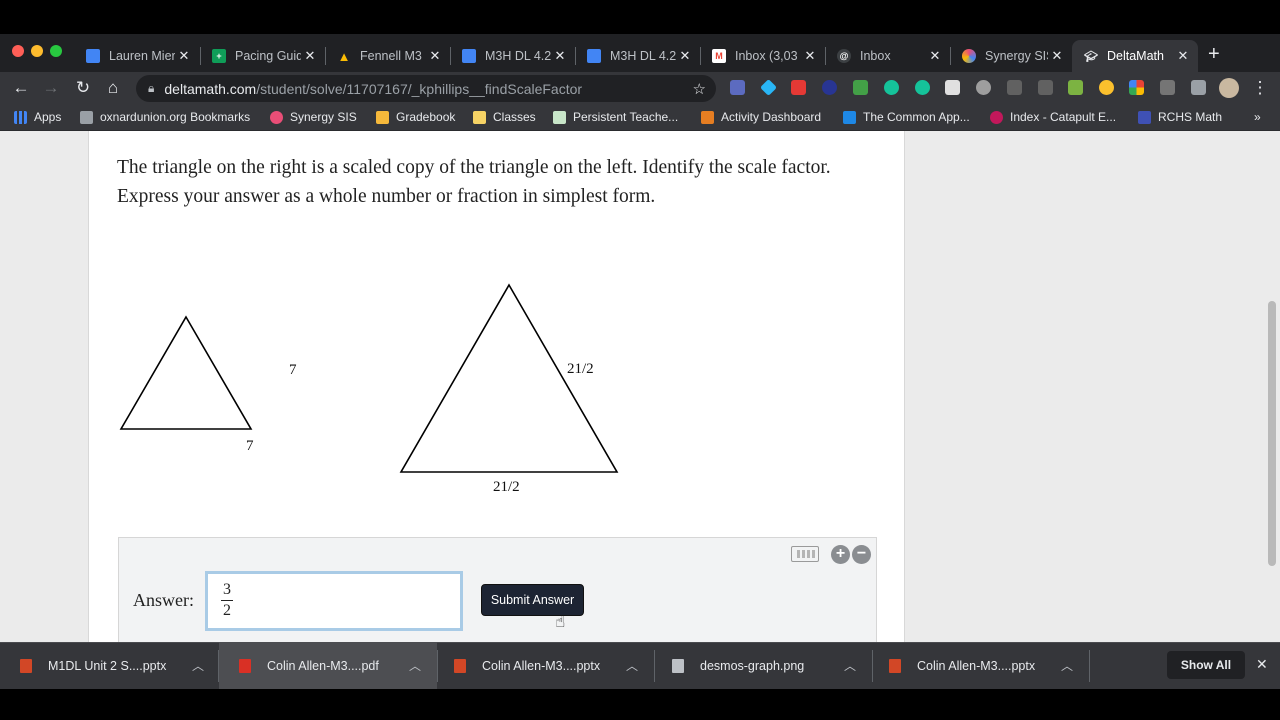  I want to click on gmail-icon: M, so click(719, 56).